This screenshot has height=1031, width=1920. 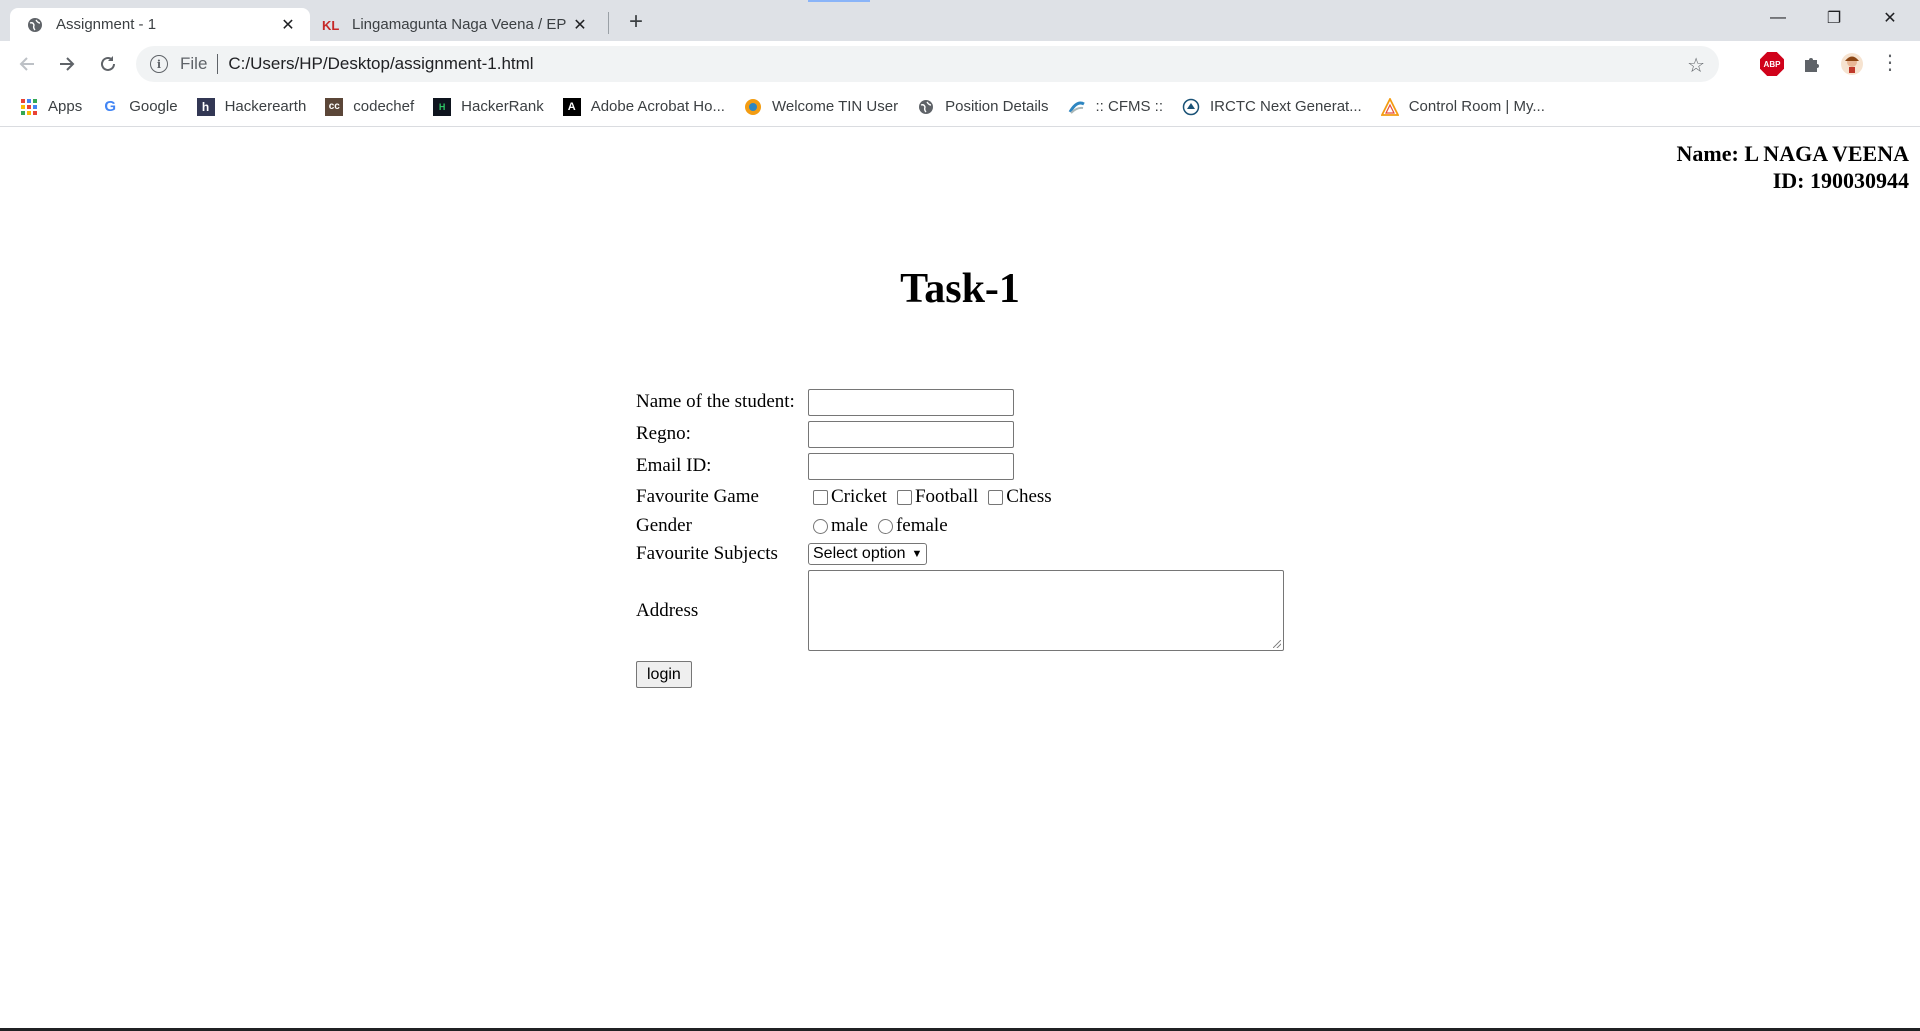 I want to click on male-radio, so click(x=820, y=526).